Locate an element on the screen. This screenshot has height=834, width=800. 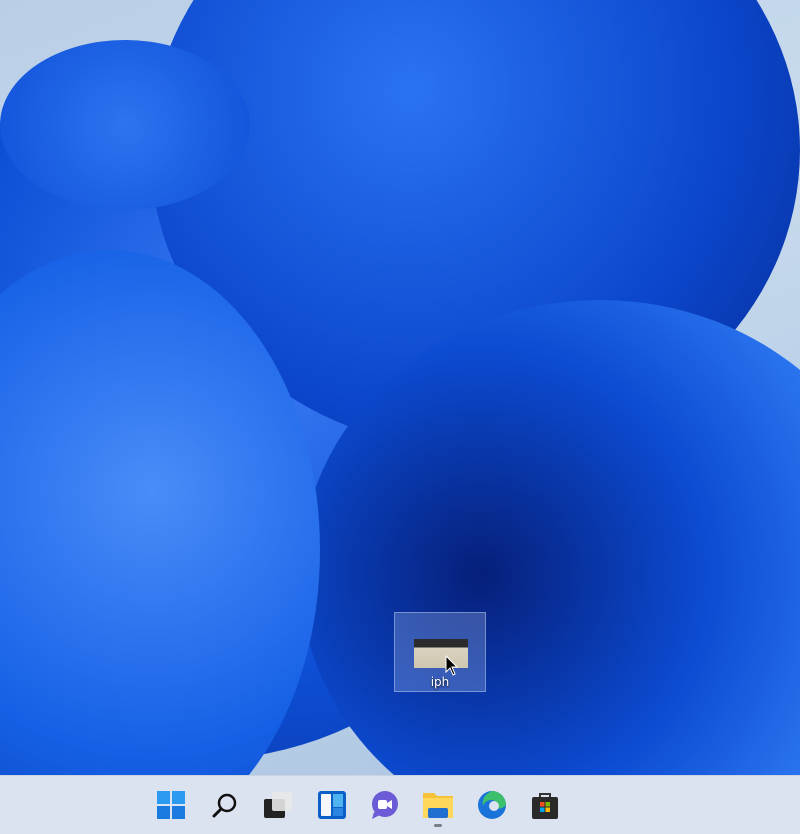
windows-logo-icon is located at coordinates (171, 805).